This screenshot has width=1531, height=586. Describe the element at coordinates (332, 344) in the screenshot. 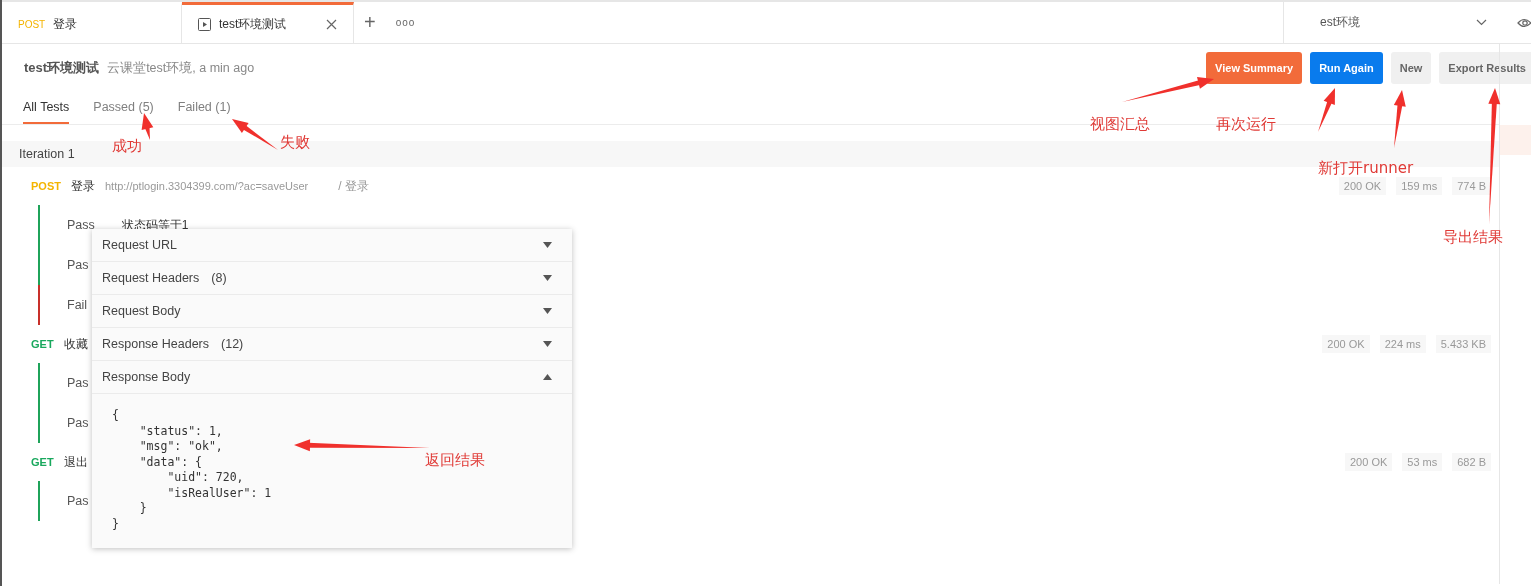

I see `section-header: Response Headers (12)` at that location.